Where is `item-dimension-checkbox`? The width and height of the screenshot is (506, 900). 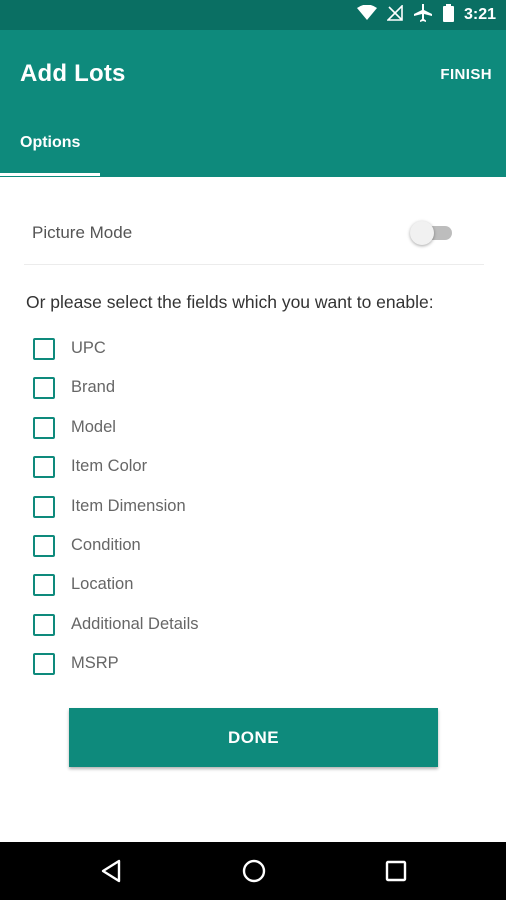
item-dimension-checkbox is located at coordinates (44, 506).